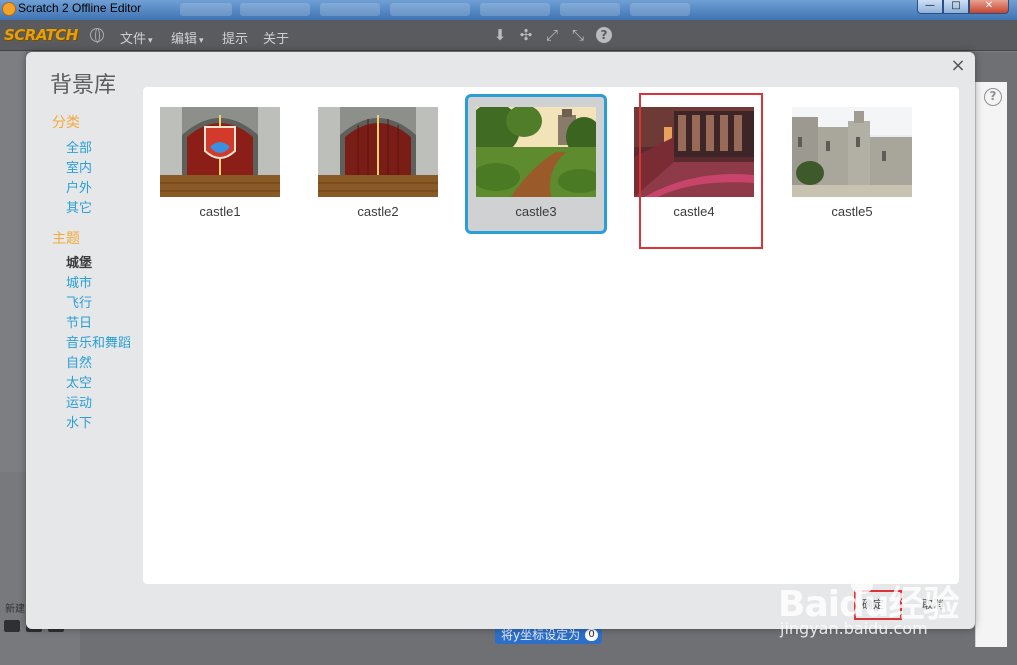  I want to click on theme-item-nature: 自然, so click(79, 361).